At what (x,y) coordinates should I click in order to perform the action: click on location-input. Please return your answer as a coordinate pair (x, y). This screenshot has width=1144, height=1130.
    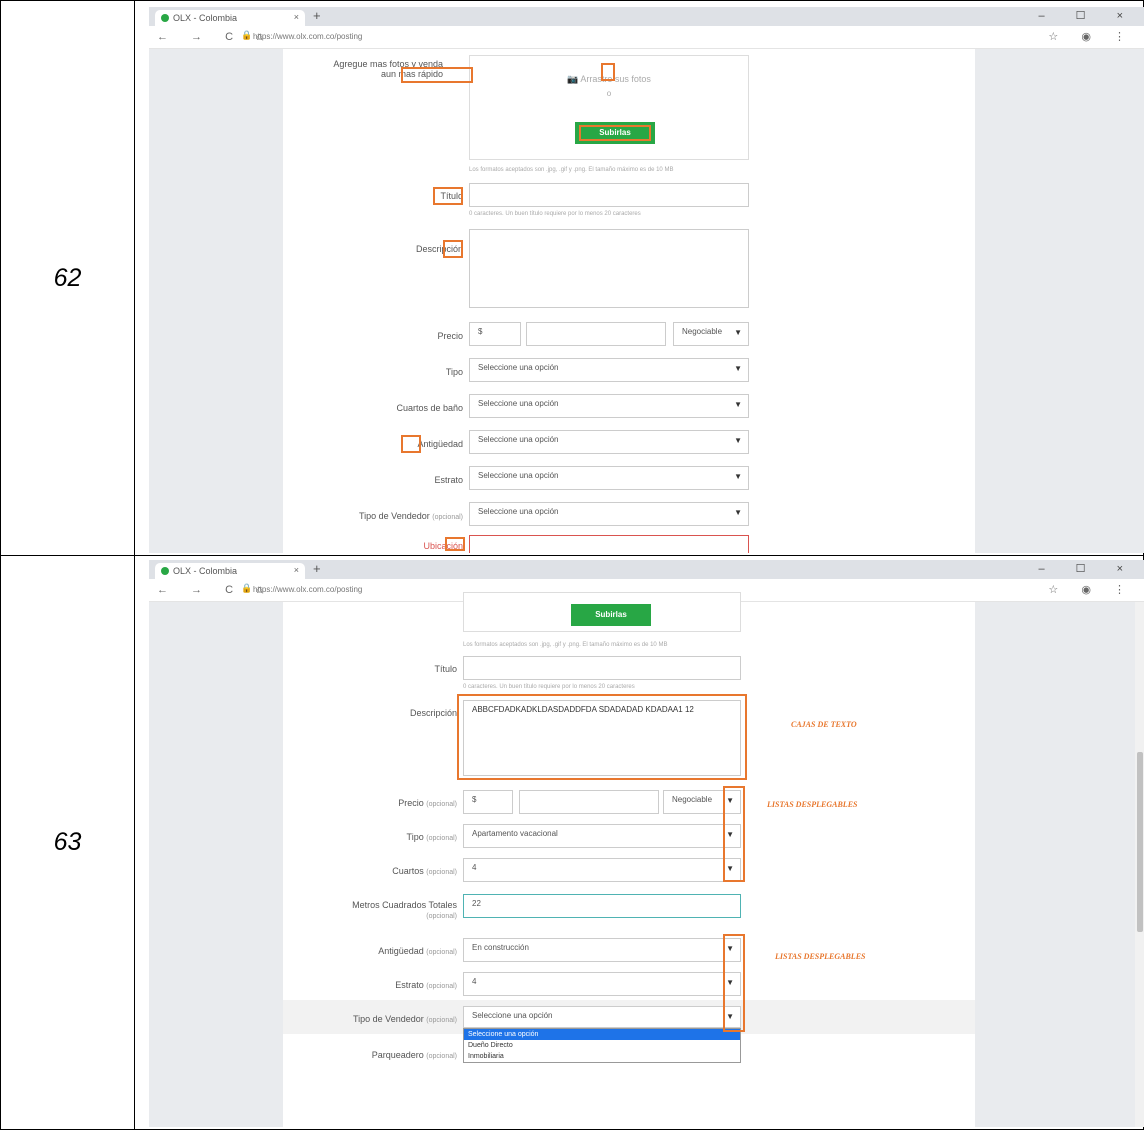
    Looking at the image, I should click on (609, 544).